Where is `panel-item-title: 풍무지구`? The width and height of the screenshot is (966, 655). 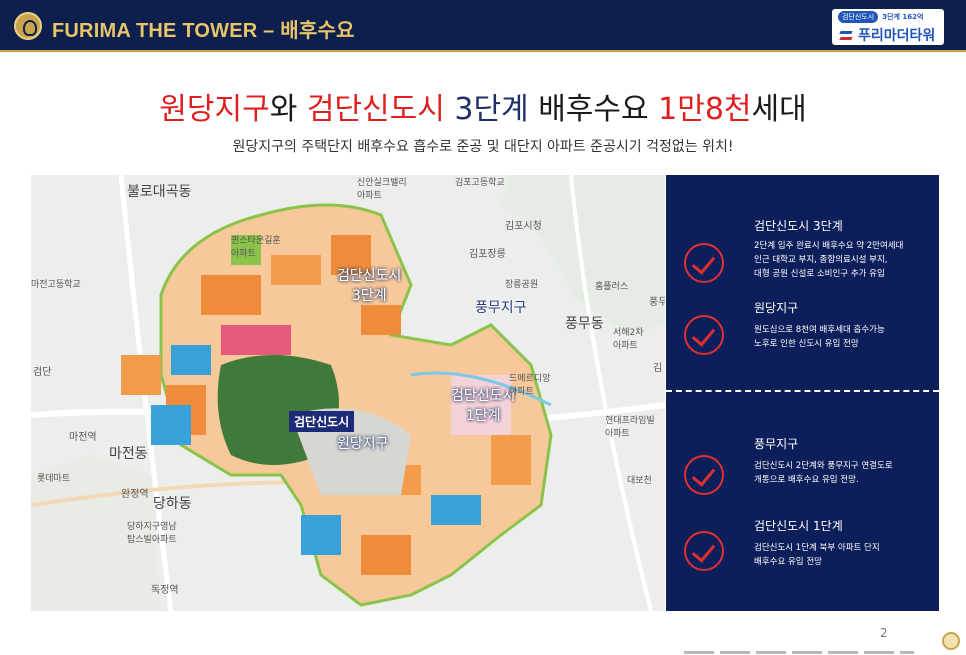 panel-item-title: 풍무지구 is located at coordinates (776, 444).